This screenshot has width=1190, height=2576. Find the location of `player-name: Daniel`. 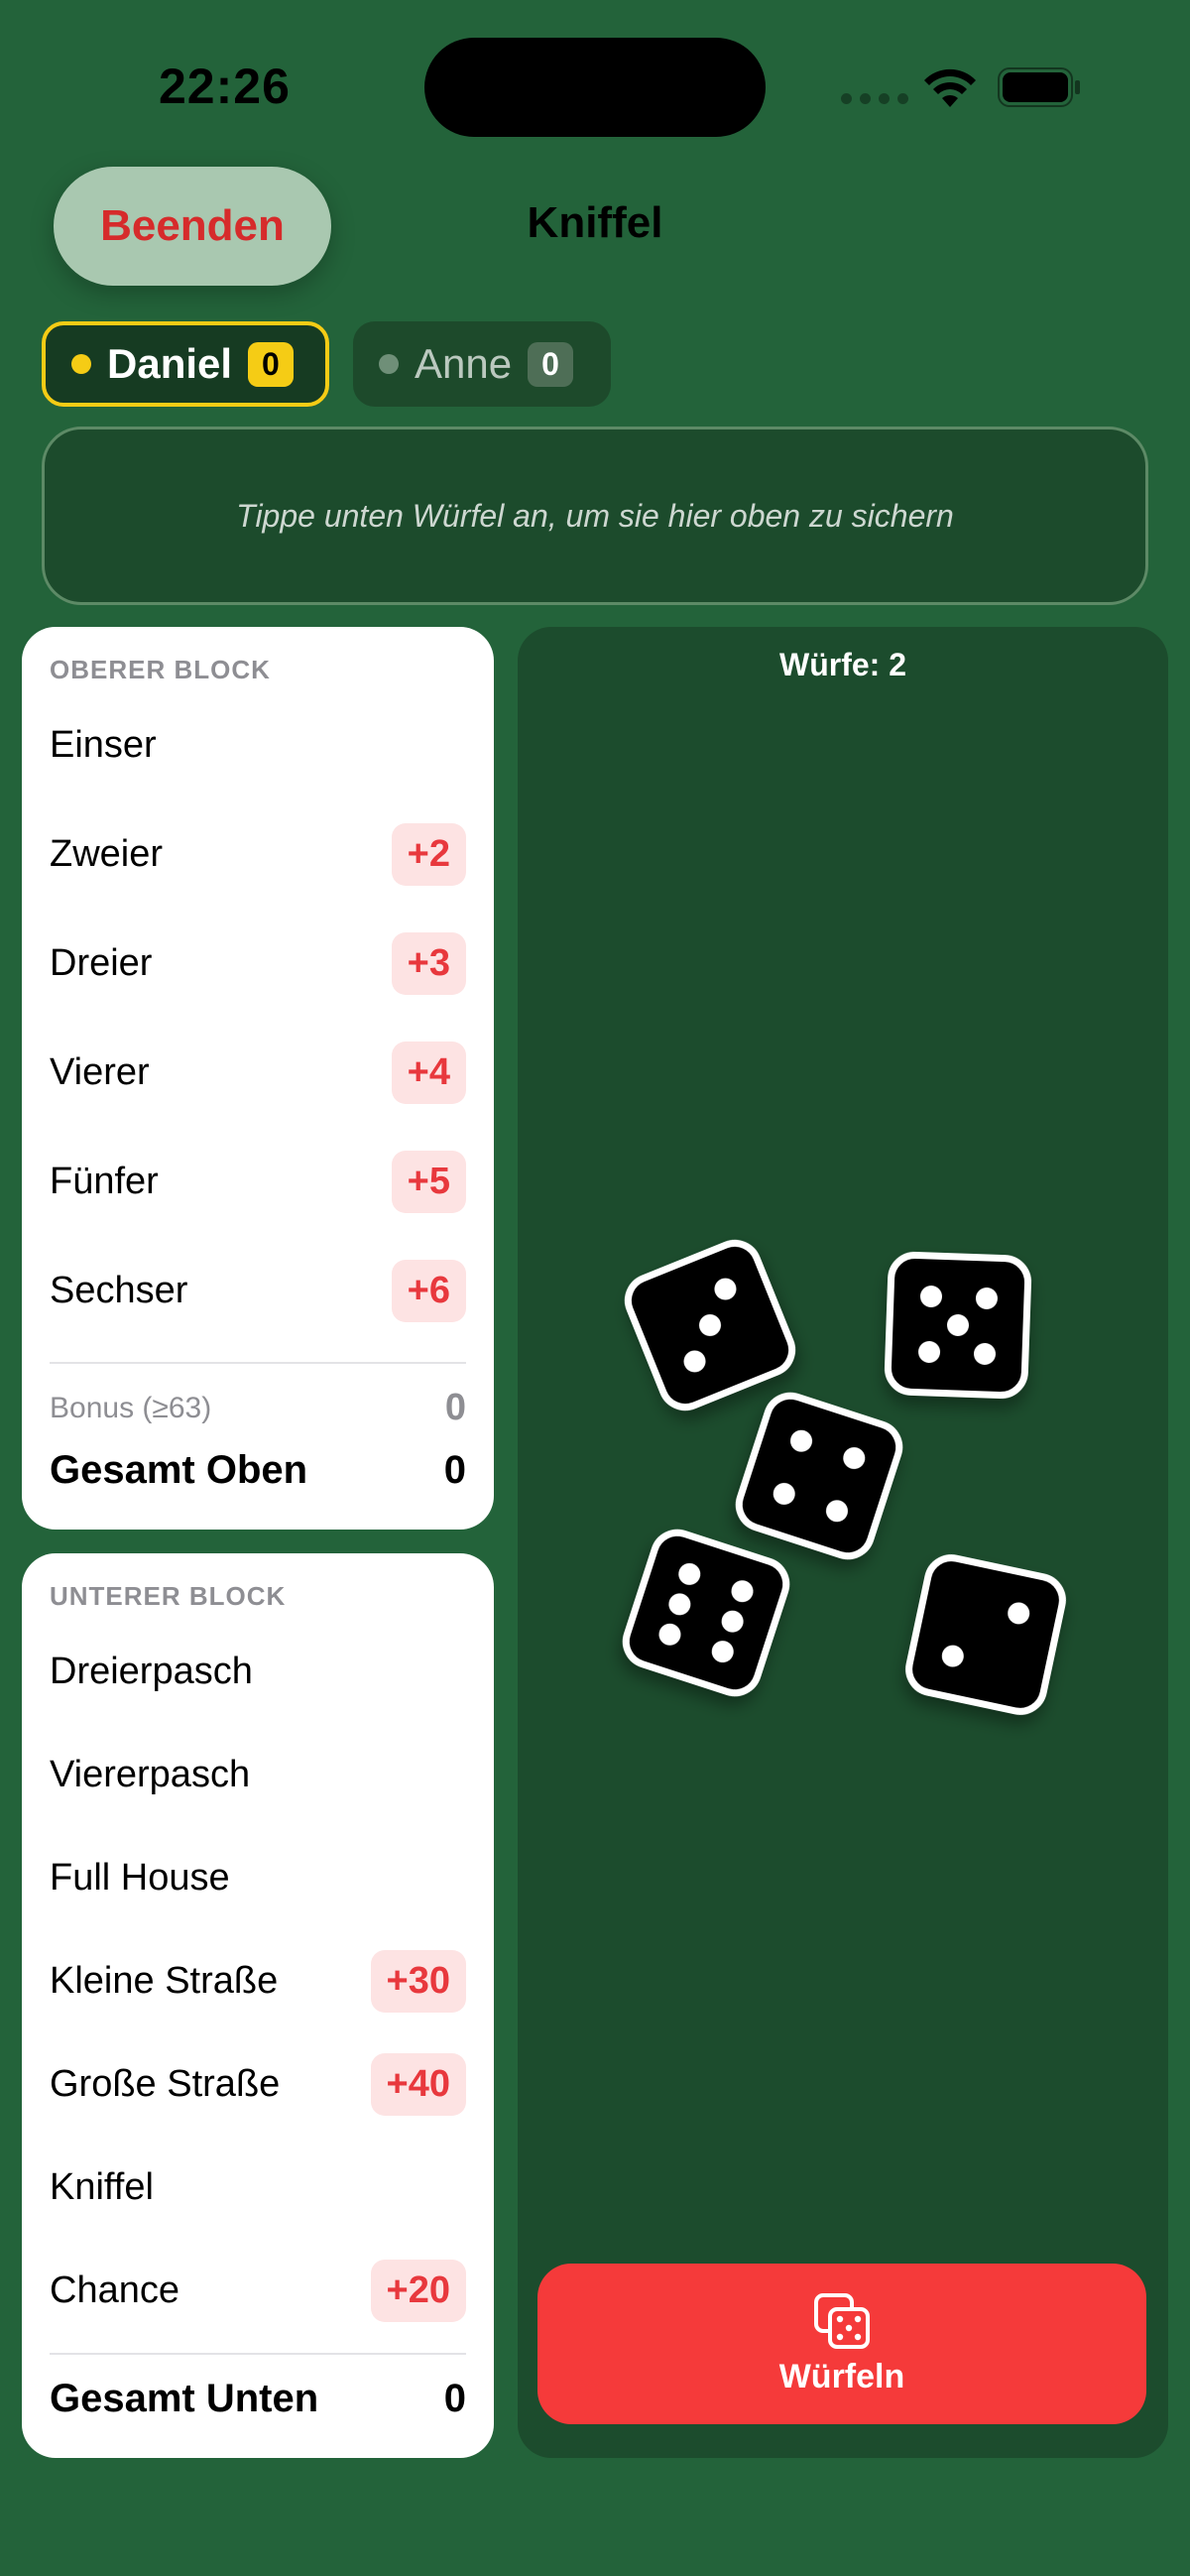

player-name: Daniel is located at coordinates (170, 363).